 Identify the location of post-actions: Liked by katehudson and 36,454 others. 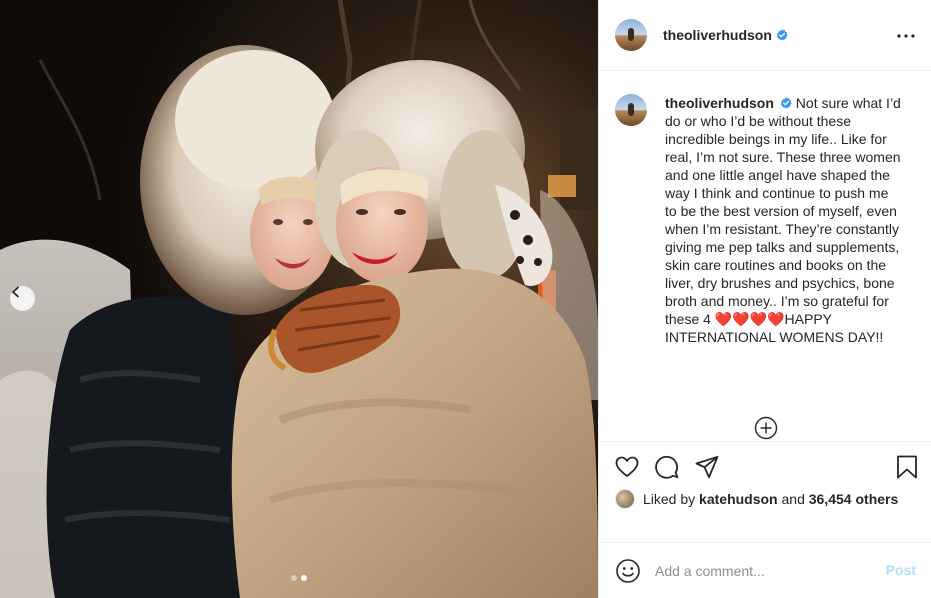
(765, 491).